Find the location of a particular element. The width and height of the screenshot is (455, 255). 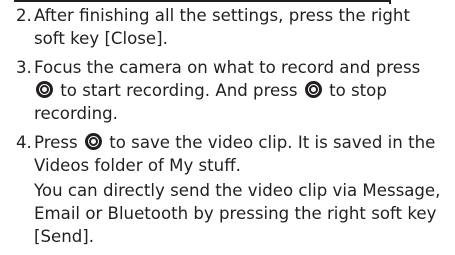

step-2-number: 2. is located at coordinates (24, 15).